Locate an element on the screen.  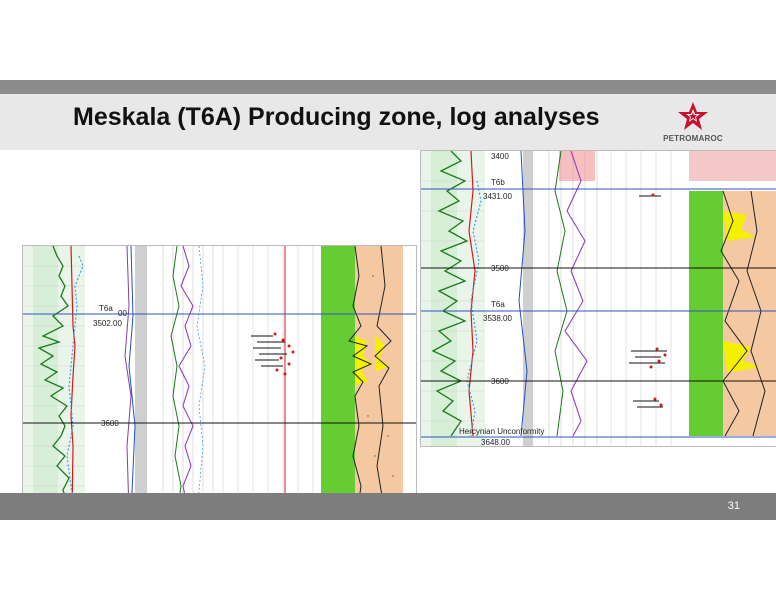
footer-band is located at coordinates (388, 506).